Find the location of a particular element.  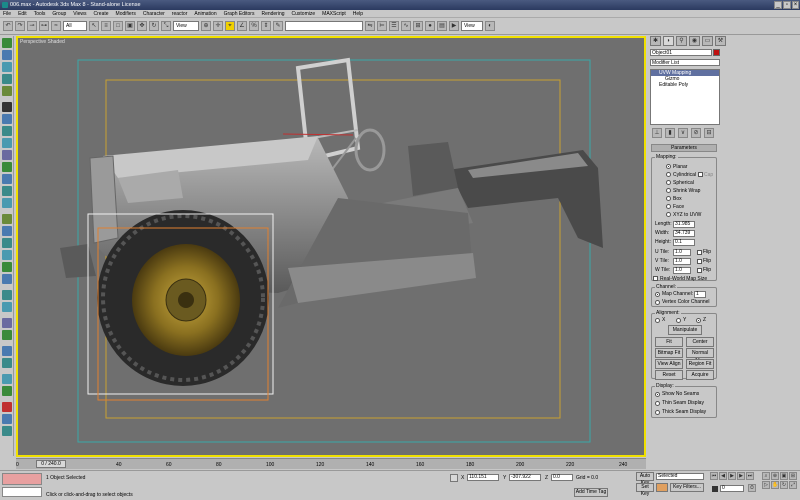

create-shape-icon is located at coordinates (7, 155).